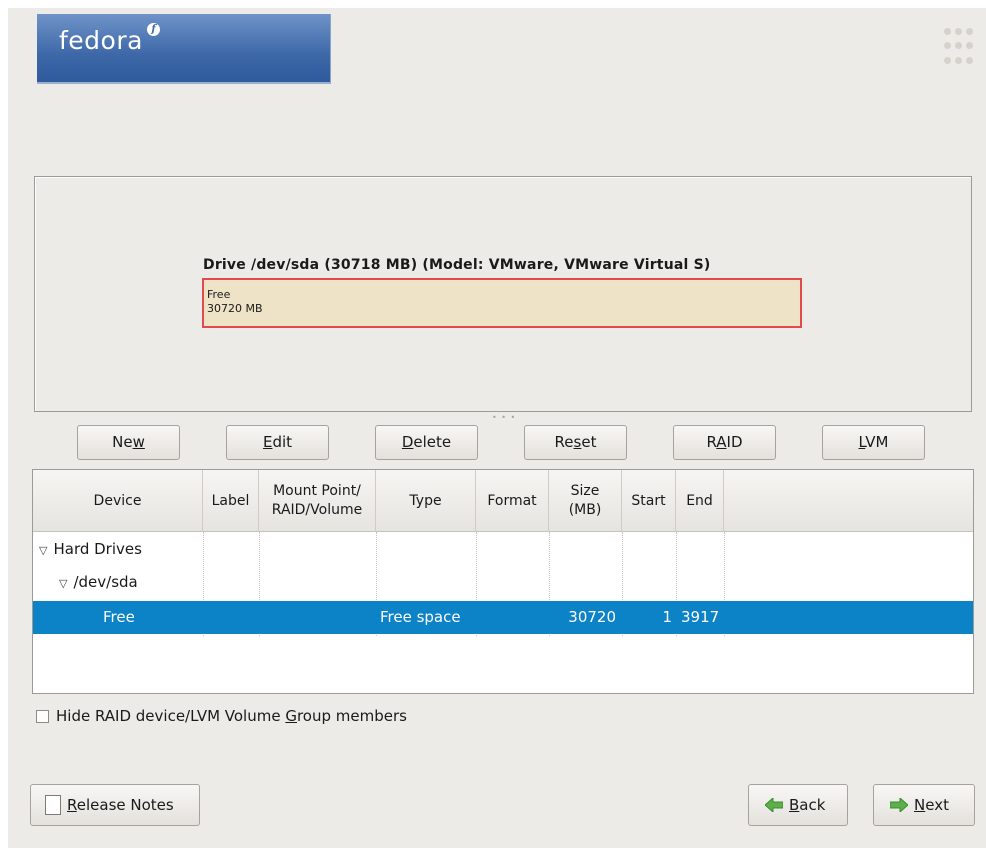 The height and width of the screenshot is (848, 986). I want to click on fedora-logo: fedora f, so click(184, 49).